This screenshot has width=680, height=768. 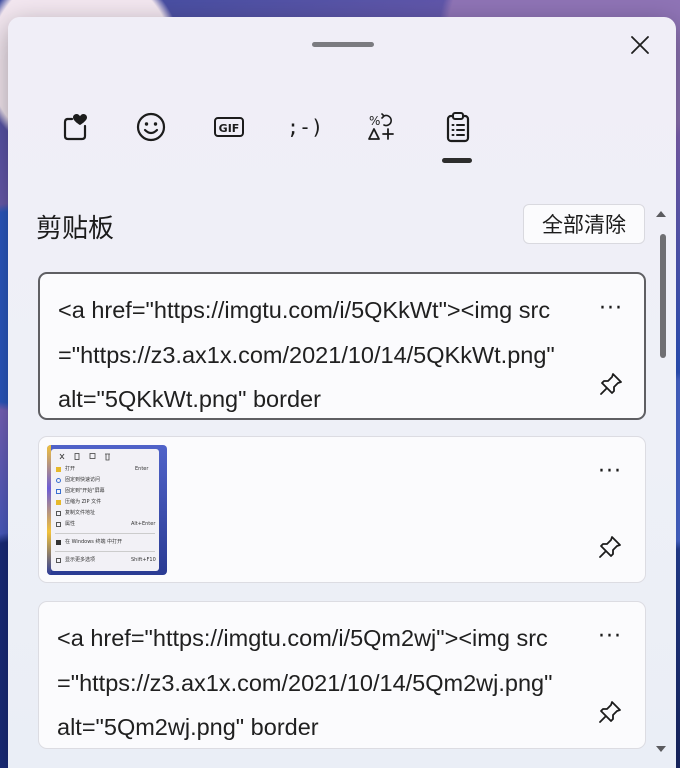 What do you see at coordinates (58, 542) in the screenshot?
I see `terminal-icon` at bounding box center [58, 542].